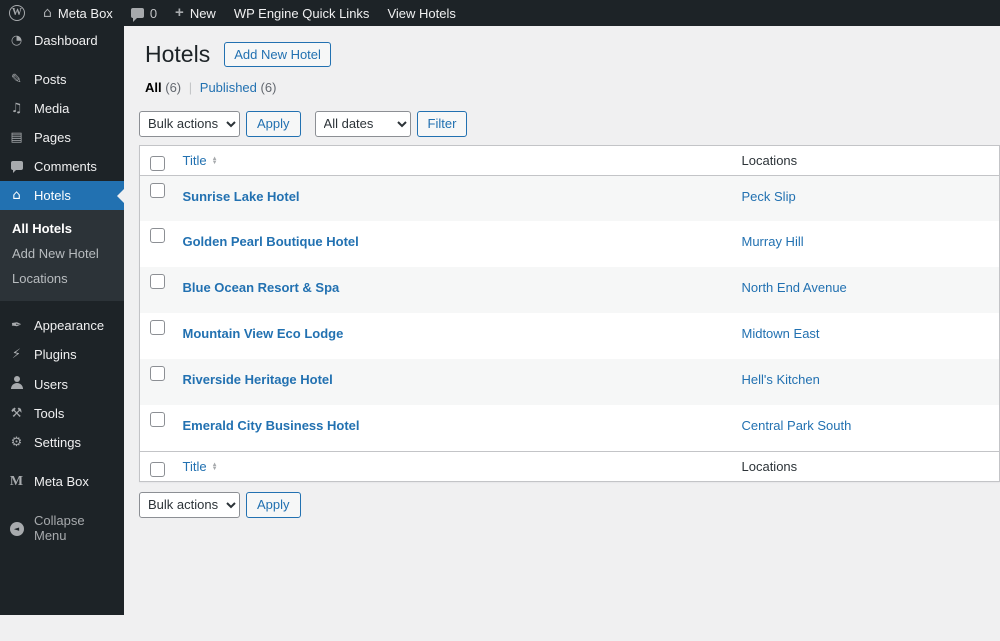 This screenshot has height=641, width=1000. What do you see at coordinates (570, 336) in the screenshot?
I see `table-row: Mountain View Eco Lodge Midtown East` at bounding box center [570, 336].